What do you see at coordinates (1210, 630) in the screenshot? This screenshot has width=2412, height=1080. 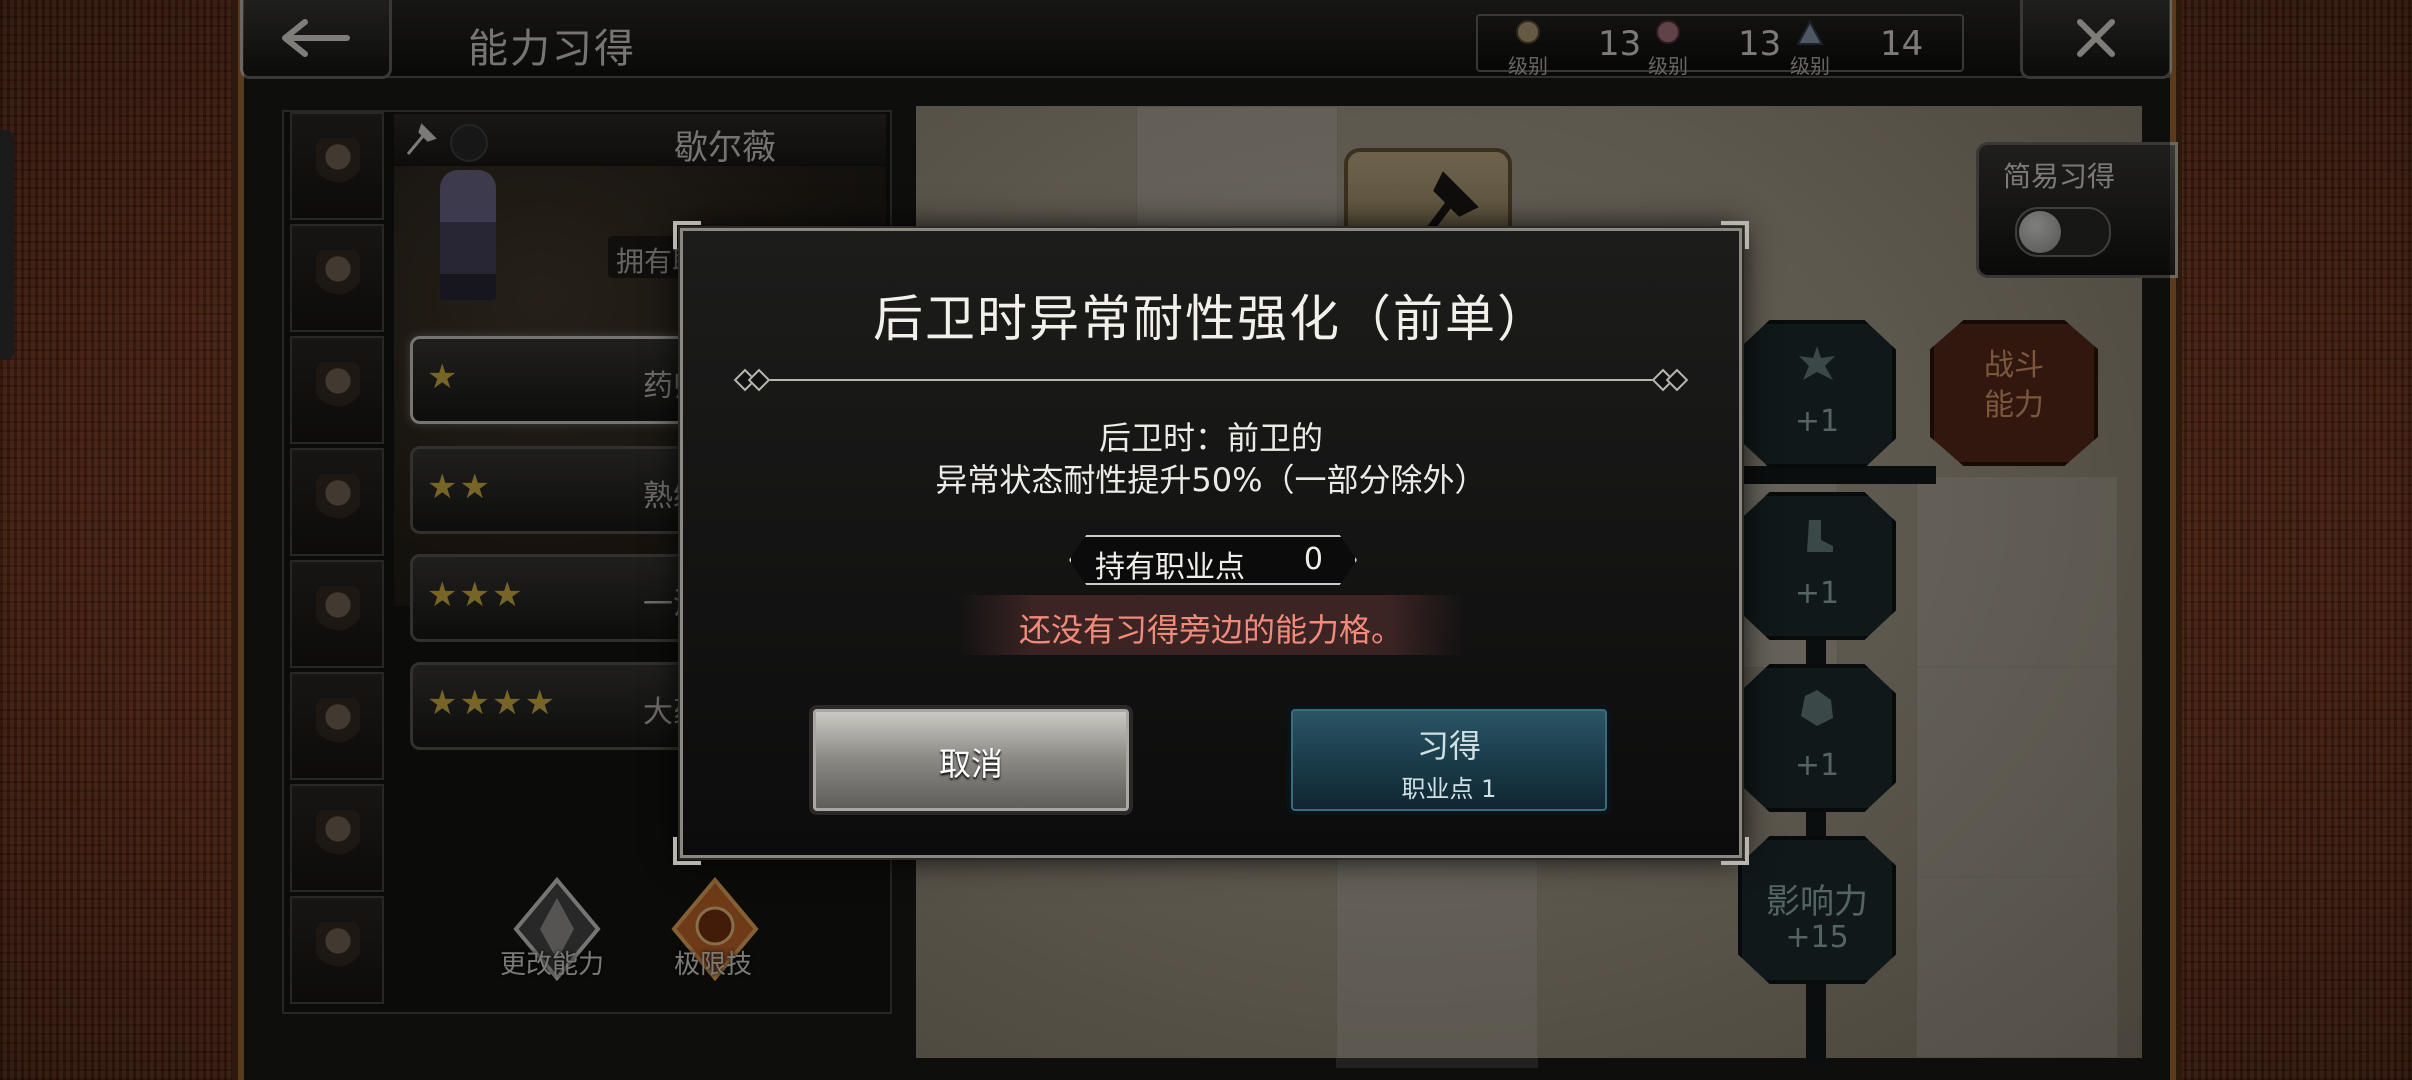 I see `warning-text: 还没有习得旁边的能力格。` at bounding box center [1210, 630].